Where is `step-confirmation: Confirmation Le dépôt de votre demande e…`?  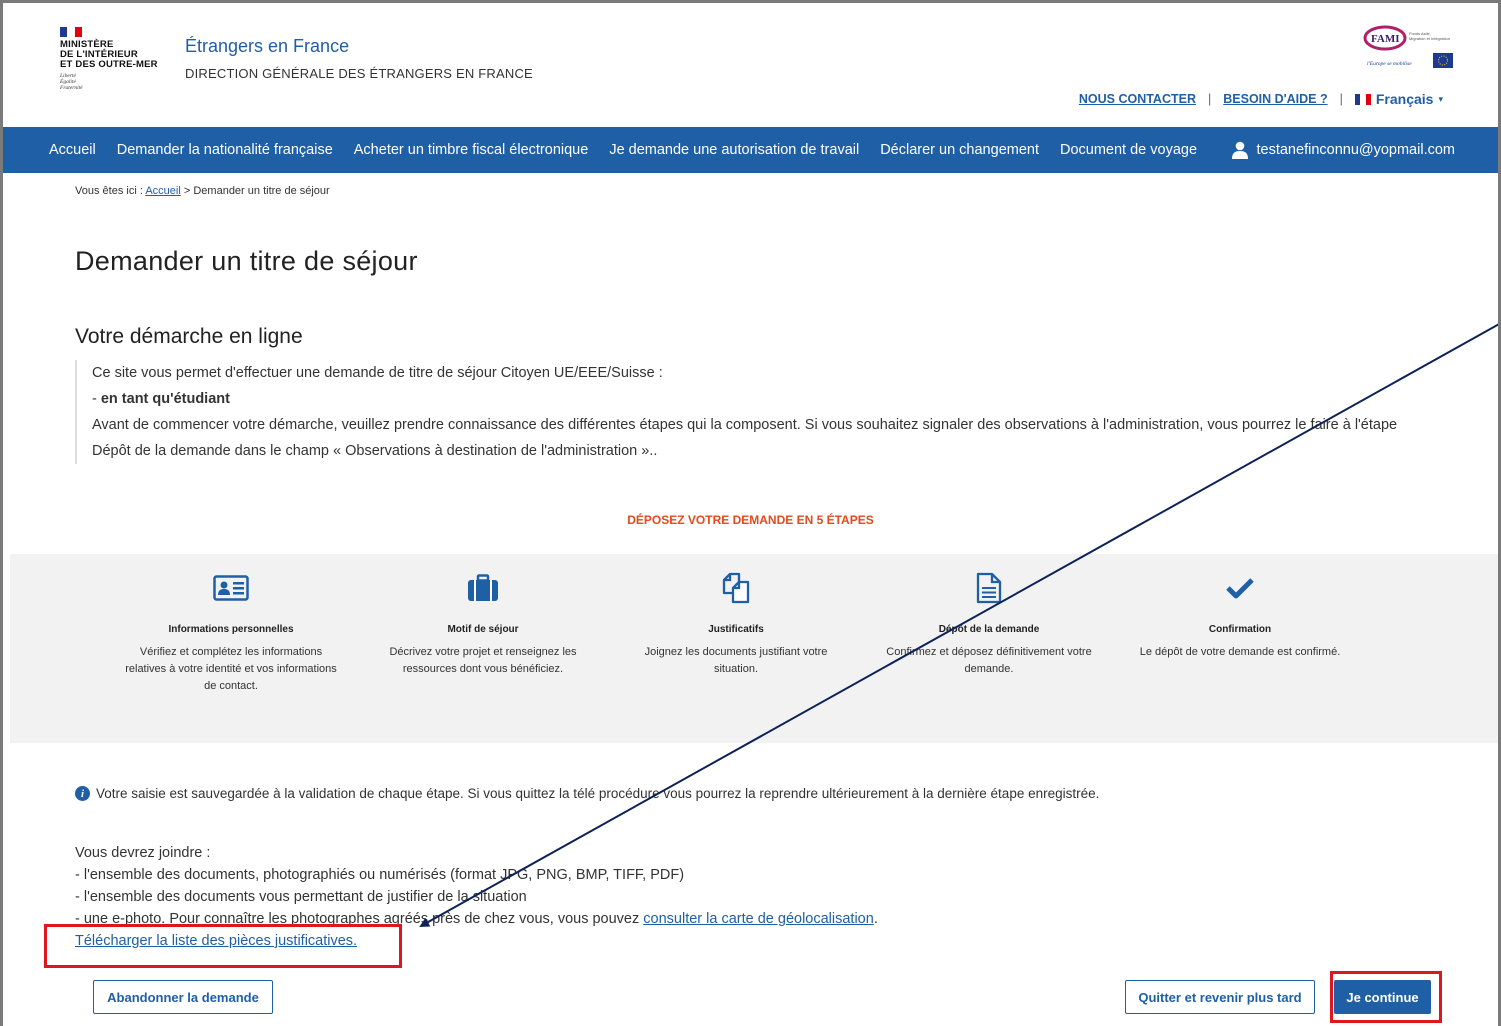 step-confirmation: Confirmation Le dépôt de votre demande e… is located at coordinates (1240, 616).